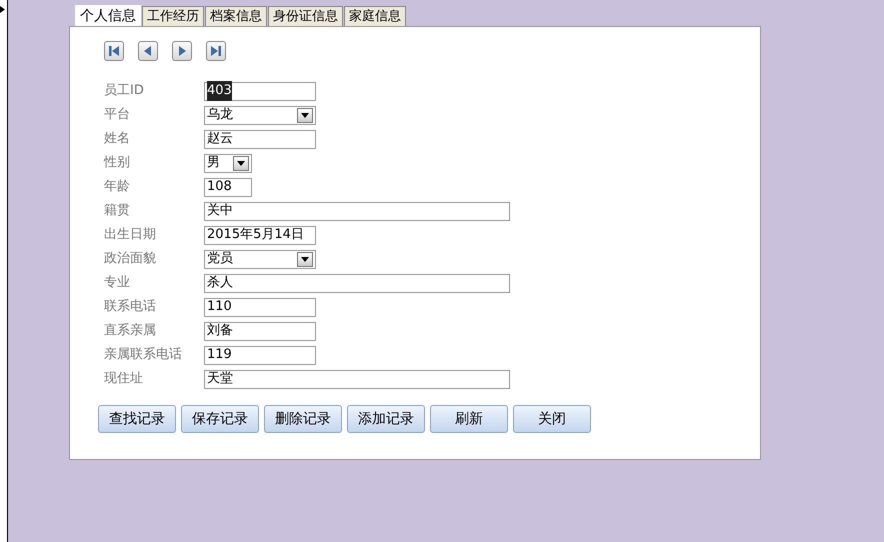  What do you see at coordinates (260, 235) in the screenshot?
I see `input-field: 2015年5月14日` at bounding box center [260, 235].